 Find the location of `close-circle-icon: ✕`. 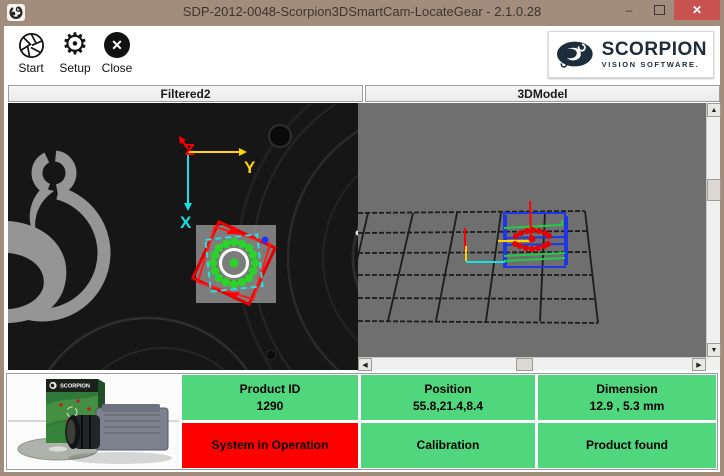

close-circle-icon: ✕ is located at coordinates (117, 45).